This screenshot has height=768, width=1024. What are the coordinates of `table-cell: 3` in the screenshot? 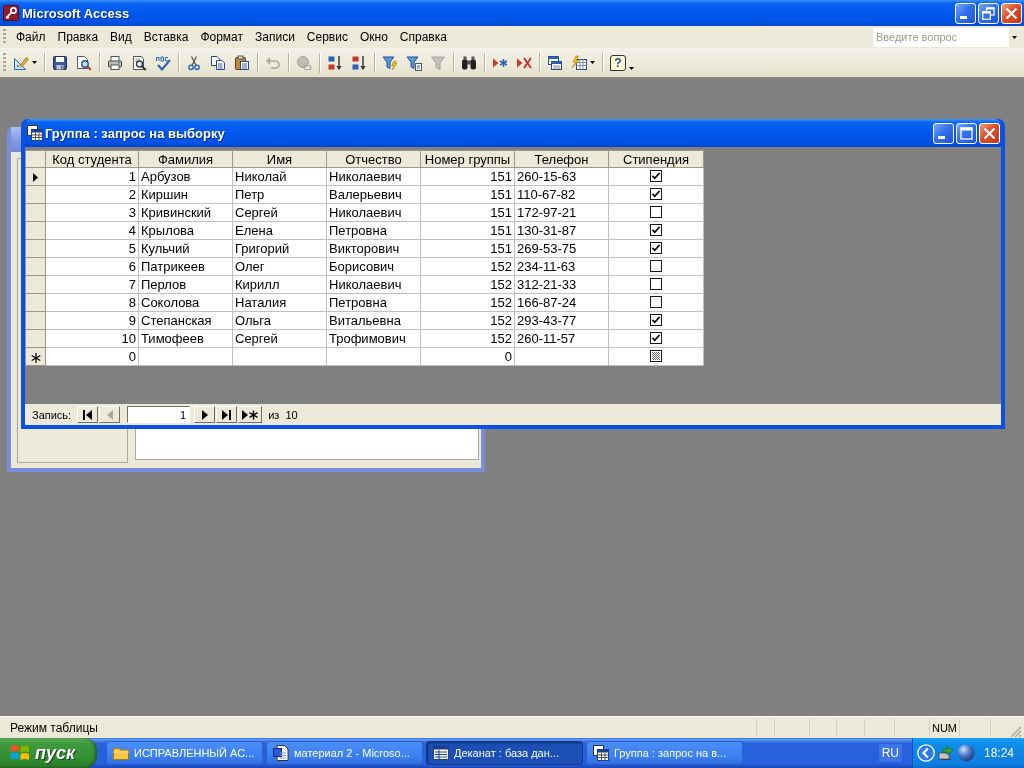 It's located at (92, 212).